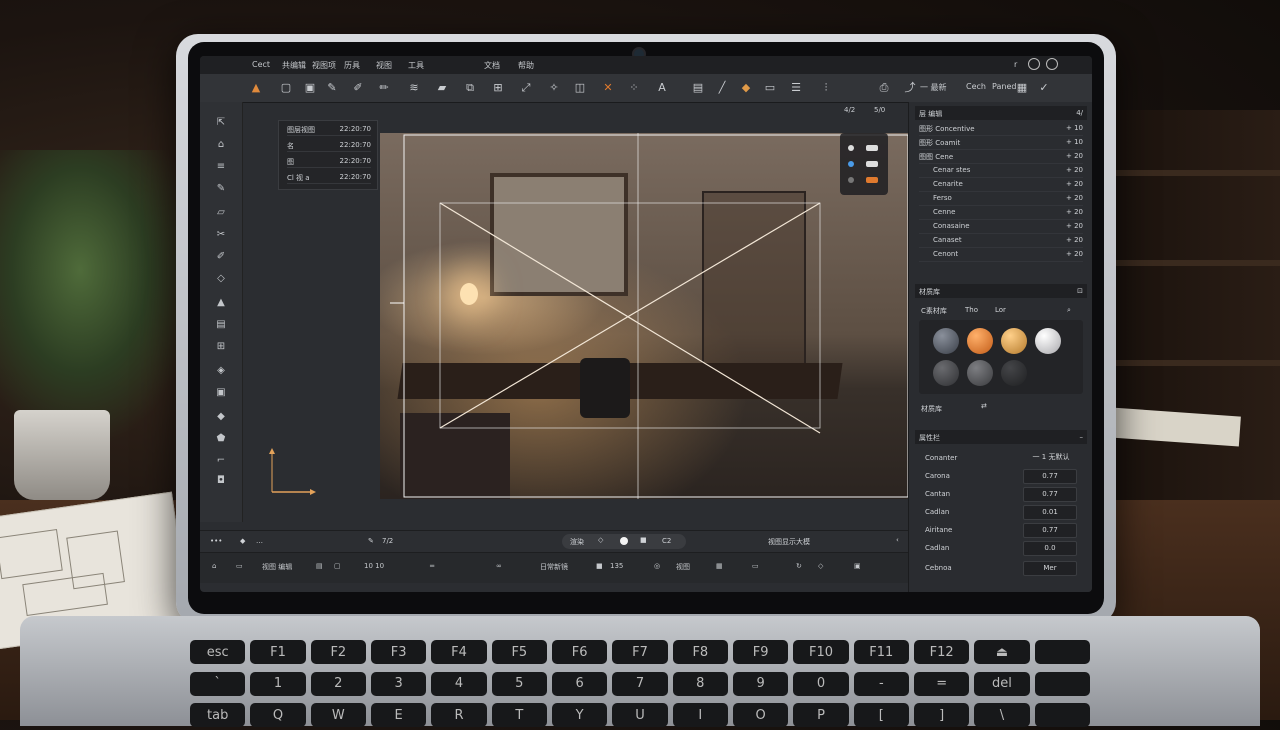 The image size is (1280, 730). I want to click on keyboard-key: 8, so click(700, 683).